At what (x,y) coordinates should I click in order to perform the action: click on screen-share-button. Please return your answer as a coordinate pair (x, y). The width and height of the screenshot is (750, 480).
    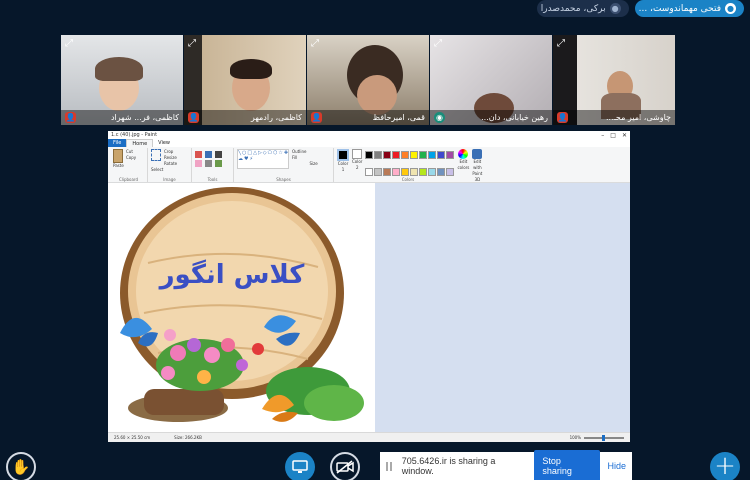
    Looking at the image, I should click on (300, 466).